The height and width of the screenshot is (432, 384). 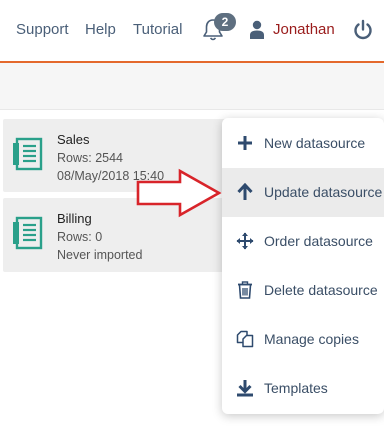 I want to click on datasource-status: Never imported, so click(x=100, y=255).